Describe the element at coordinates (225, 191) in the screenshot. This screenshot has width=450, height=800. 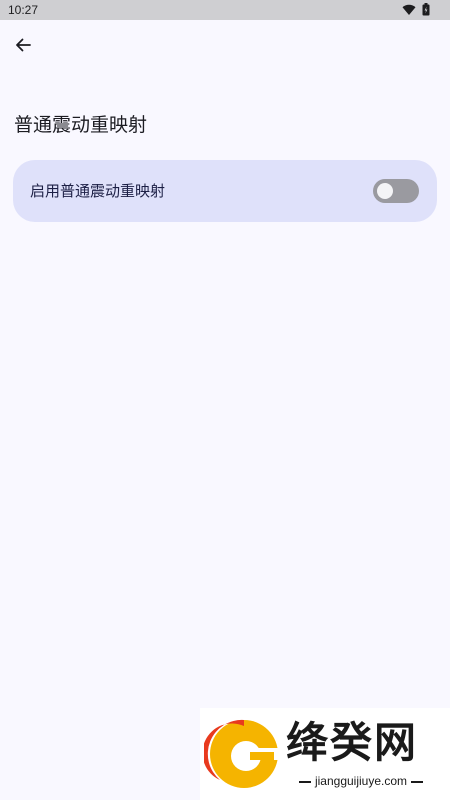
I see `enable-remap-setting: 启用普通震动重映射` at that location.